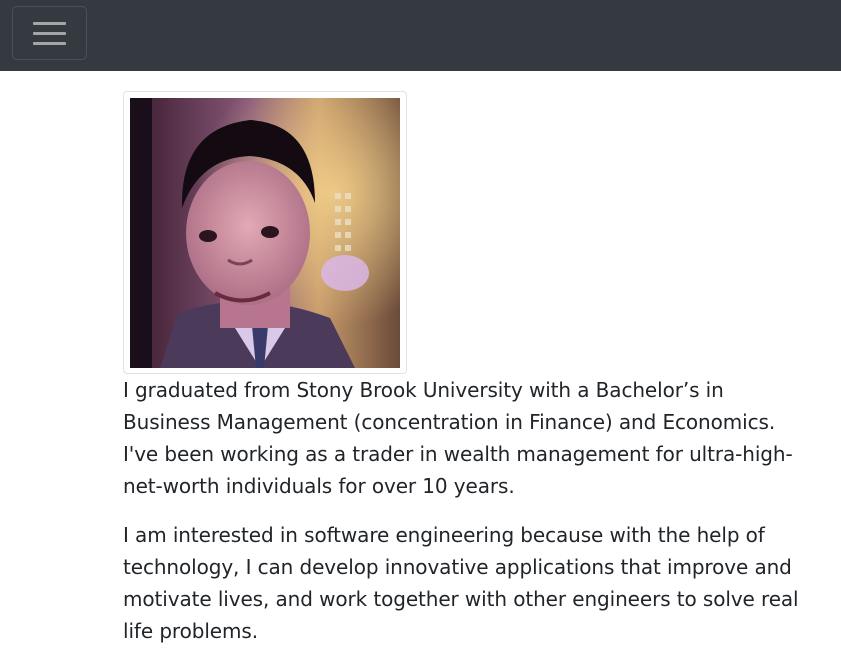 The width and height of the screenshot is (841, 664). What do you see at coordinates (420, 35) in the screenshot?
I see `navbar` at bounding box center [420, 35].